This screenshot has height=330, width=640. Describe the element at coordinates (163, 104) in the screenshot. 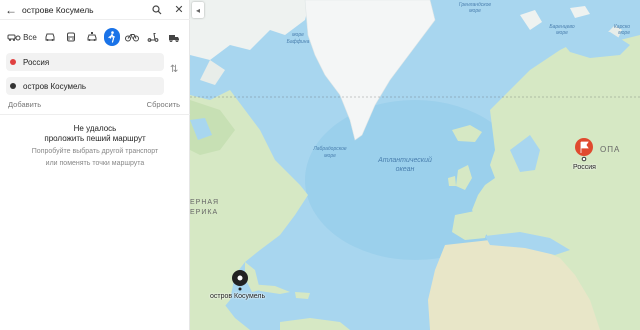

I see `reset-button: Сбросить` at that location.